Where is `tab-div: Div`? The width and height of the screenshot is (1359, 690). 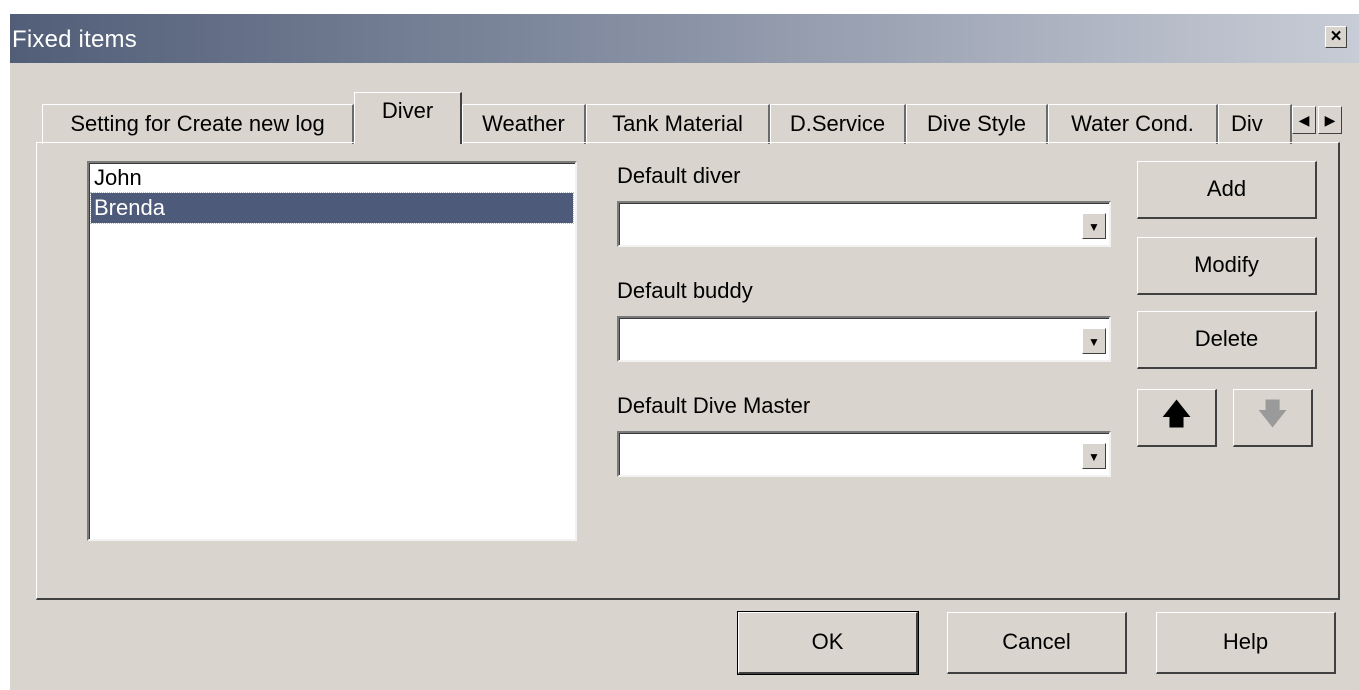 tab-div: Div is located at coordinates (1255, 124).